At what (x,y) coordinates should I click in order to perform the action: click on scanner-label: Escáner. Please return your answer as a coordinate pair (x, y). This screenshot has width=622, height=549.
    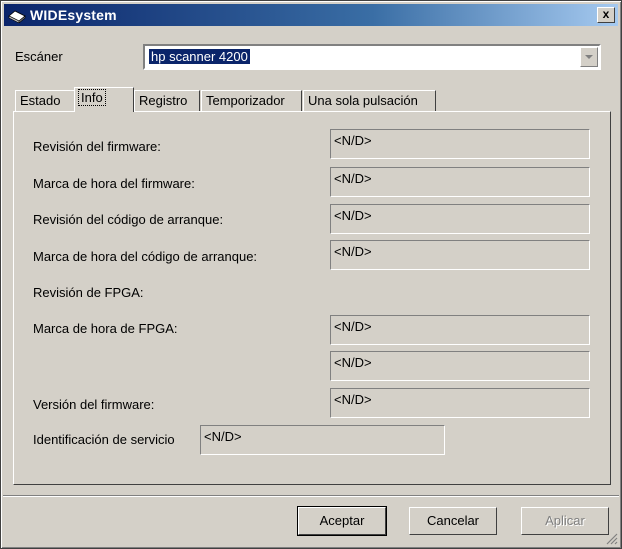
    Looking at the image, I should click on (39, 56).